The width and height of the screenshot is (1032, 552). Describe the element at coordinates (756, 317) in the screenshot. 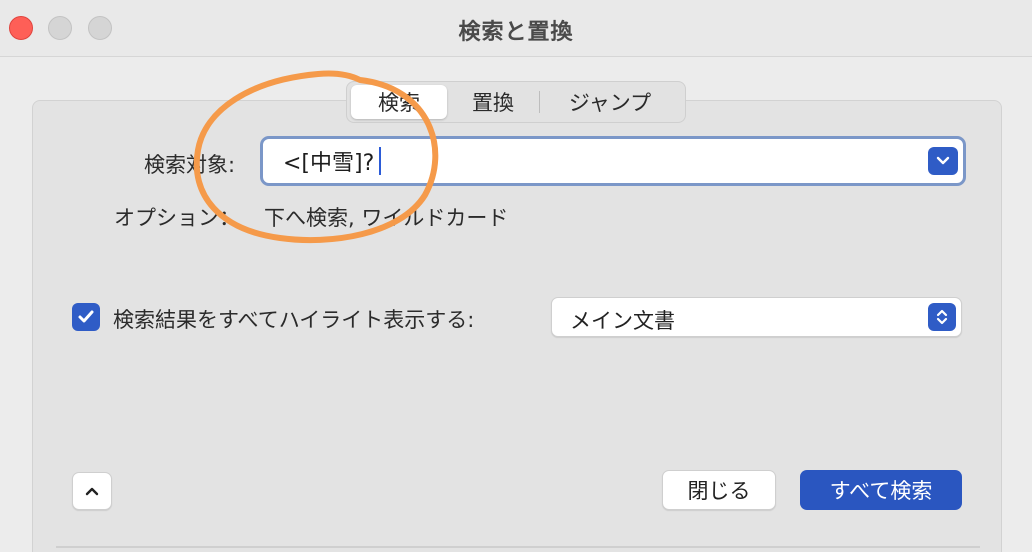

I see `document-scope-select: メイン文書` at that location.